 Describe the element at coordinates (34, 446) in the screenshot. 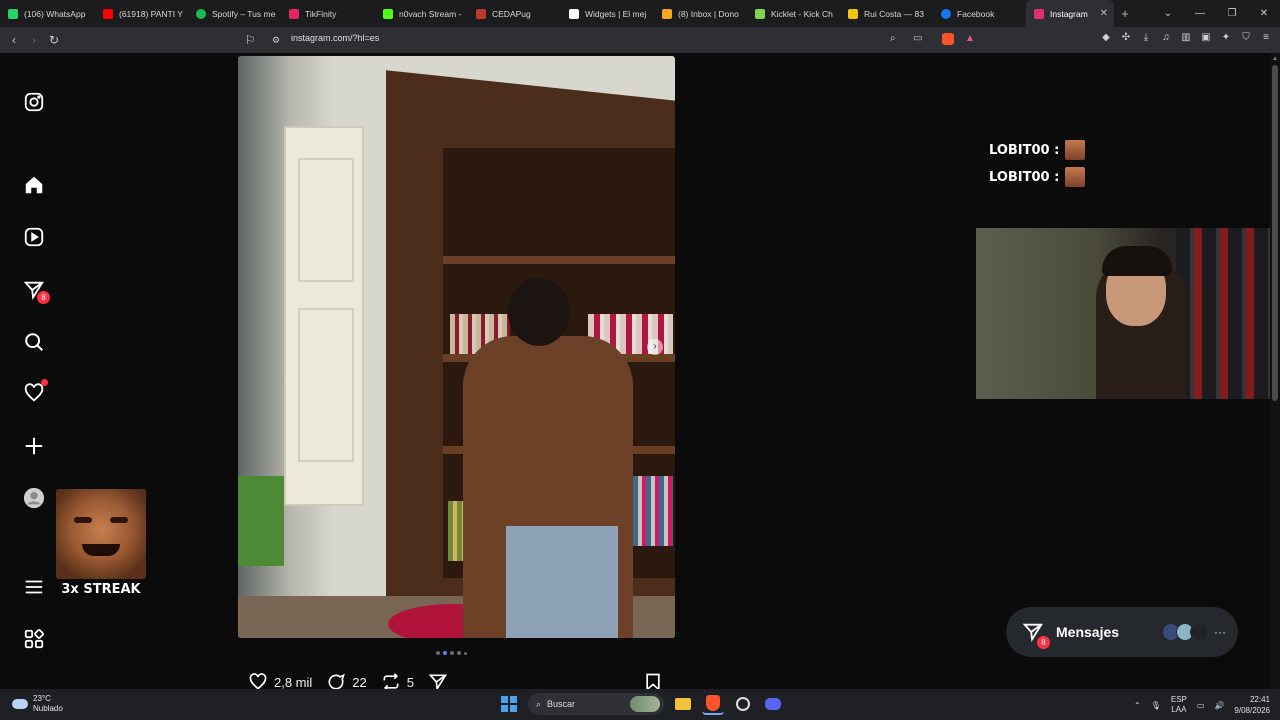

I see `create-plus-icon` at that location.